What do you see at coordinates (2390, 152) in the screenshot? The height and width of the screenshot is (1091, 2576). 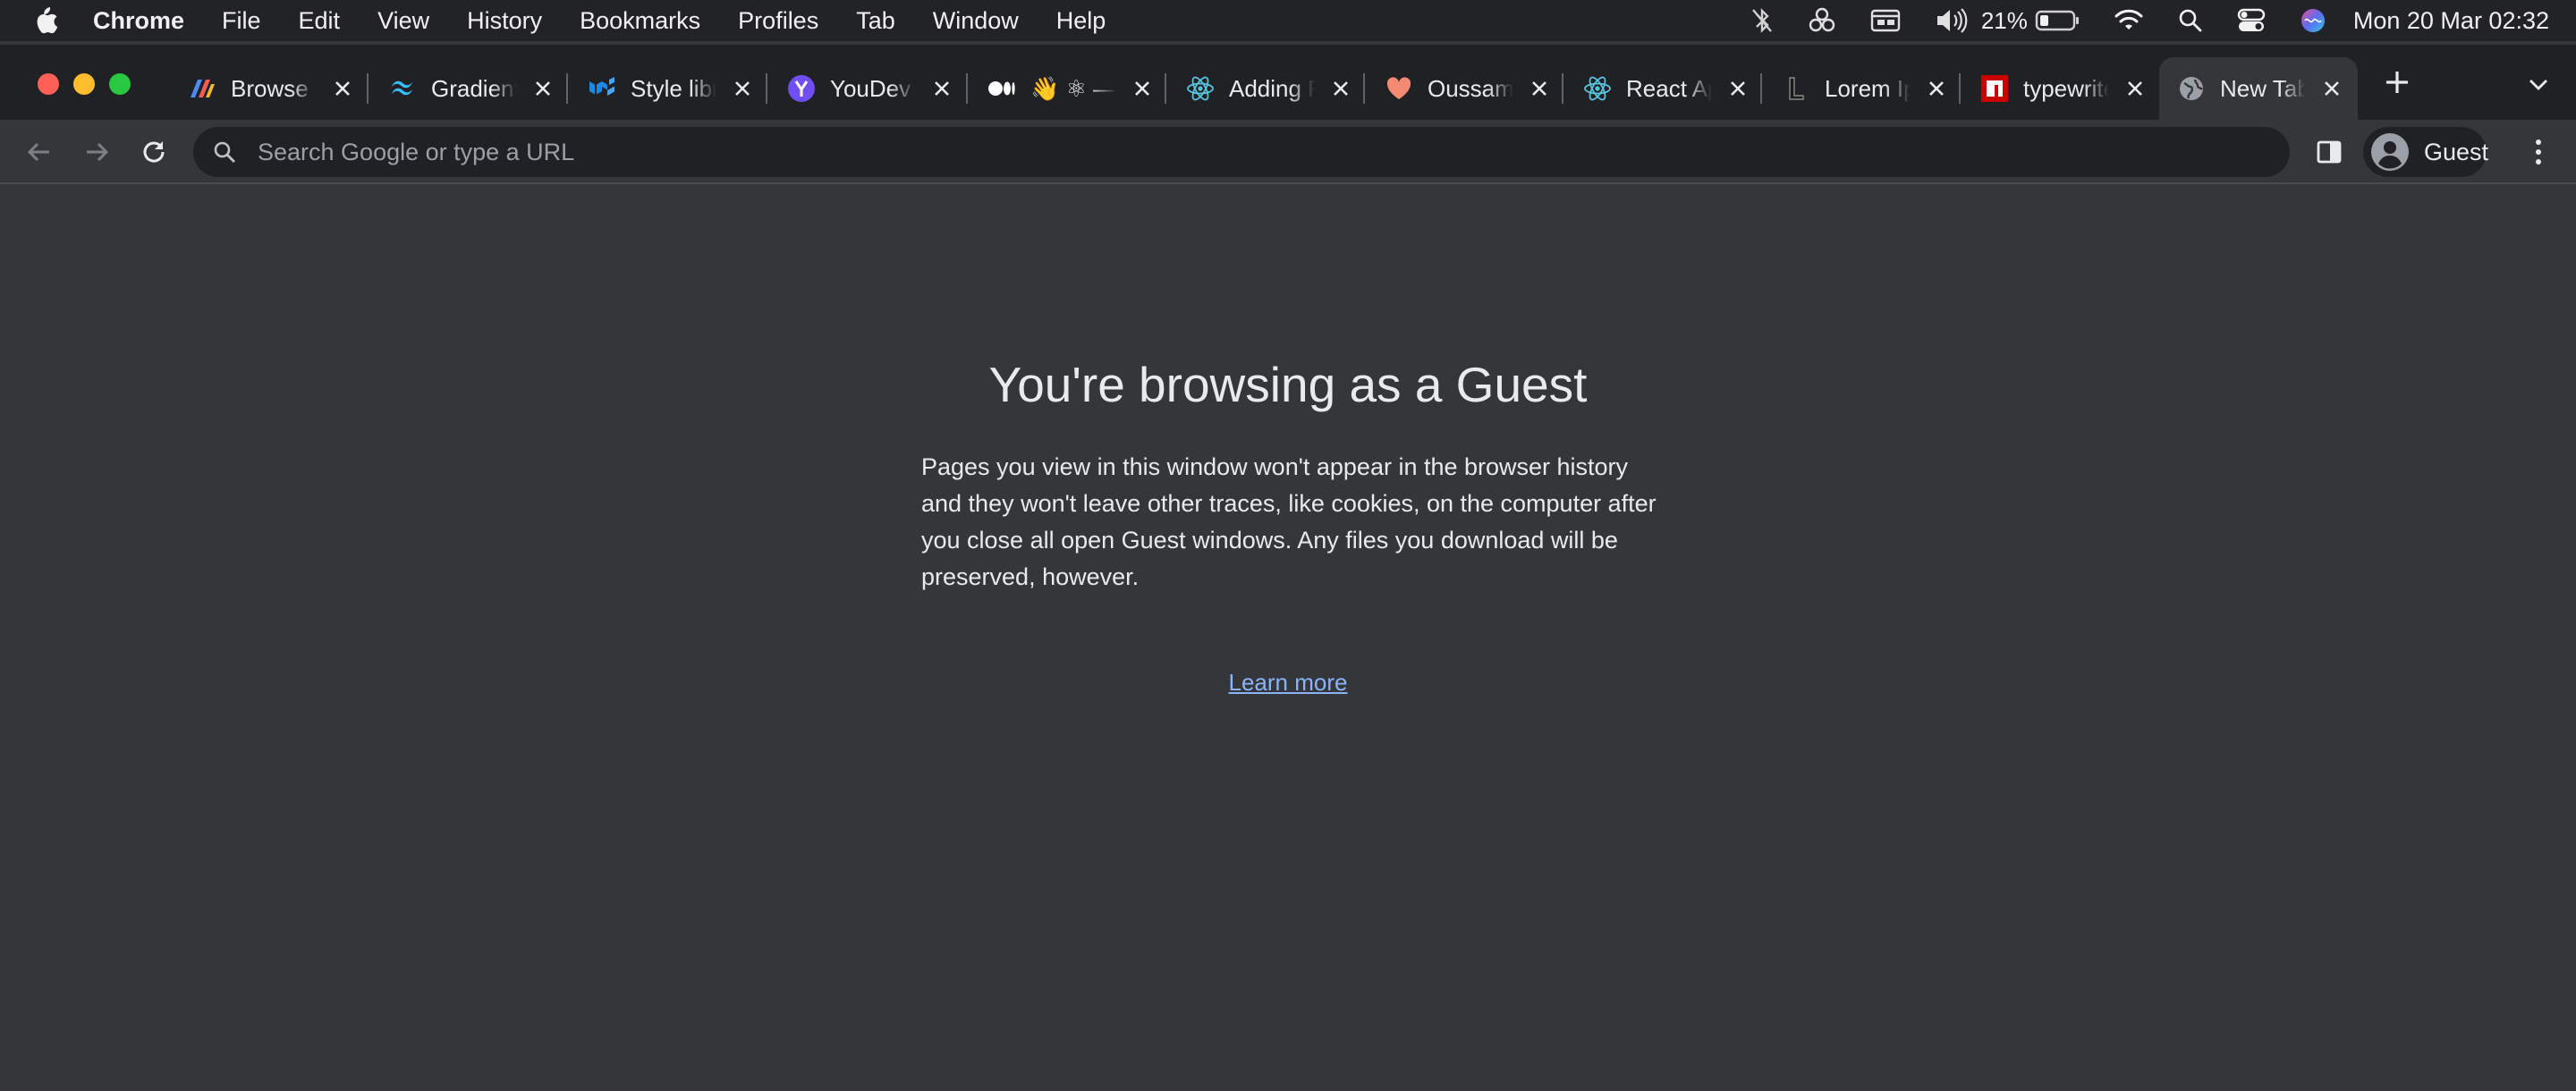 I see `avatar-icon` at bounding box center [2390, 152].